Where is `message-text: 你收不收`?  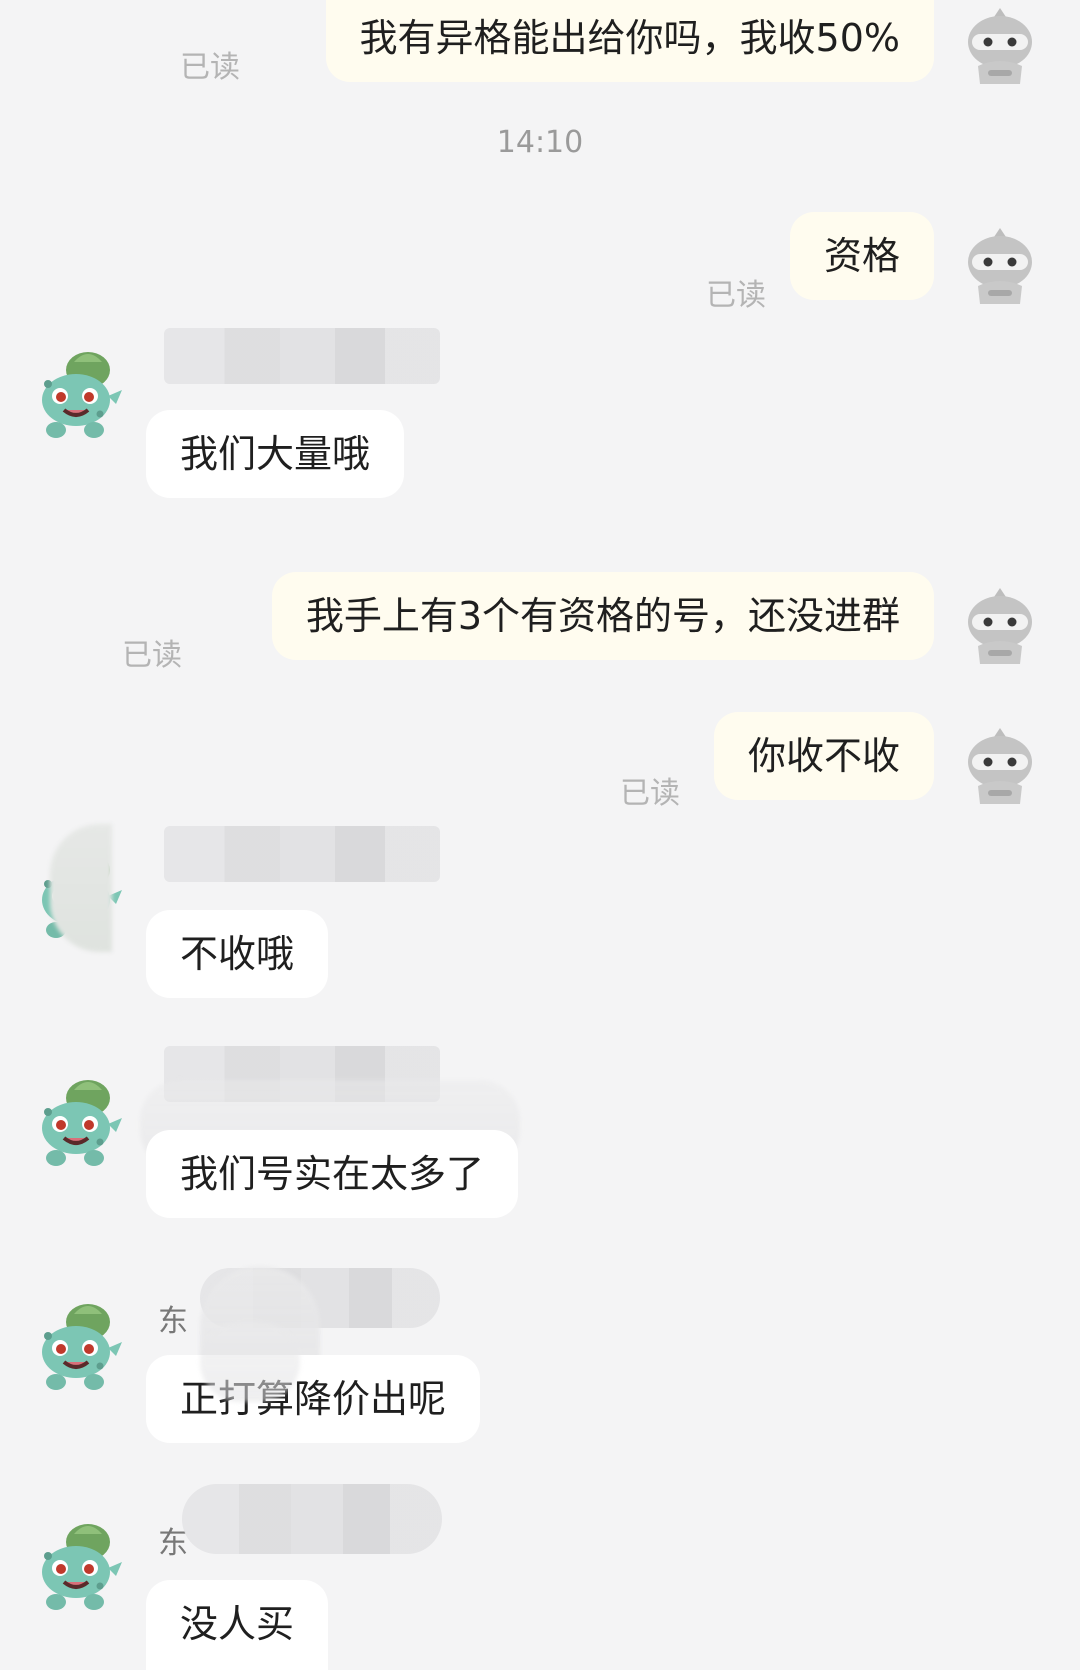 message-text: 你收不收 is located at coordinates (823, 756).